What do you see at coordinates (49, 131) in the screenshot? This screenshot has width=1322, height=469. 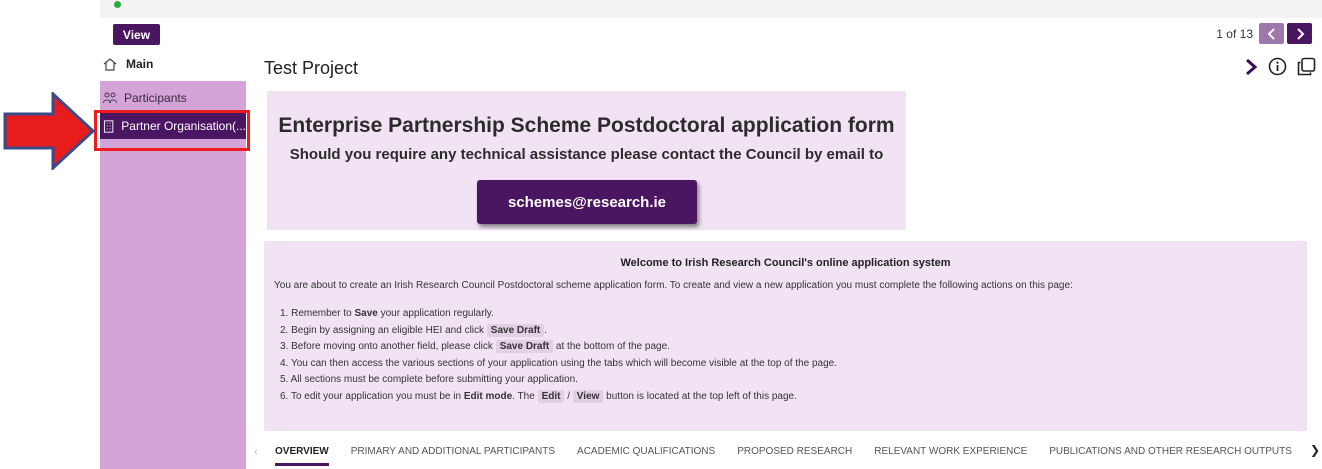 I see `pointer-arrow-icon` at bounding box center [49, 131].